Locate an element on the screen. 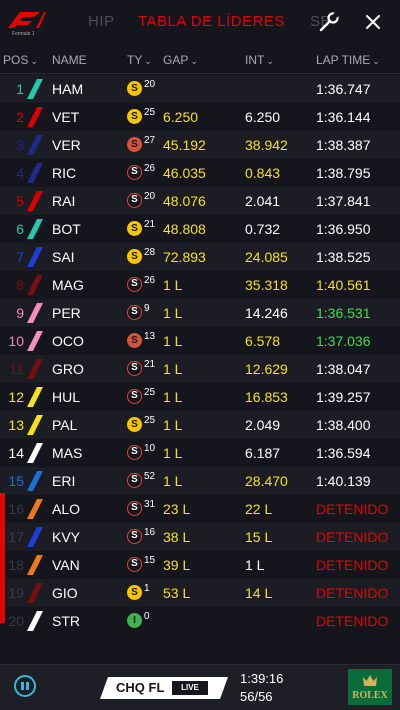 This screenshot has width=400, height=710. driver-code: SAI is located at coordinates (63, 257).